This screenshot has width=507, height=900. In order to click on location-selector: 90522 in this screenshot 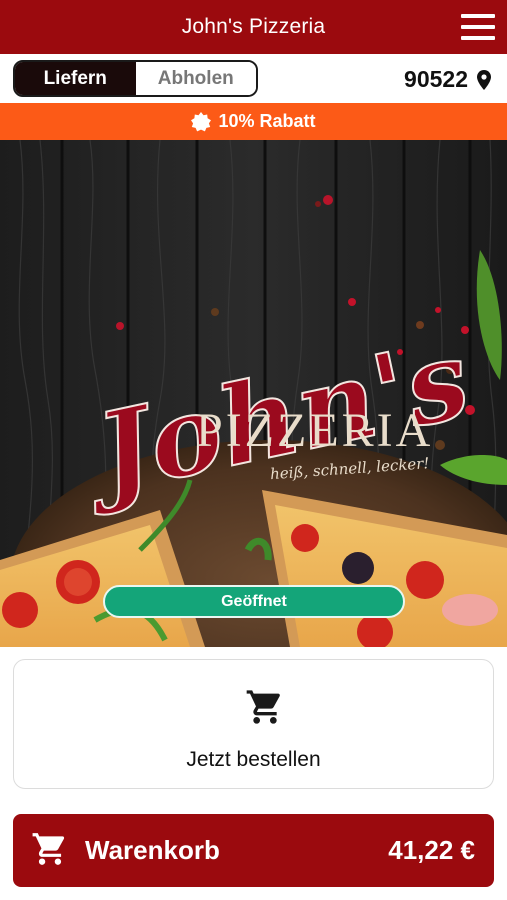, I will do `click(447, 79)`.